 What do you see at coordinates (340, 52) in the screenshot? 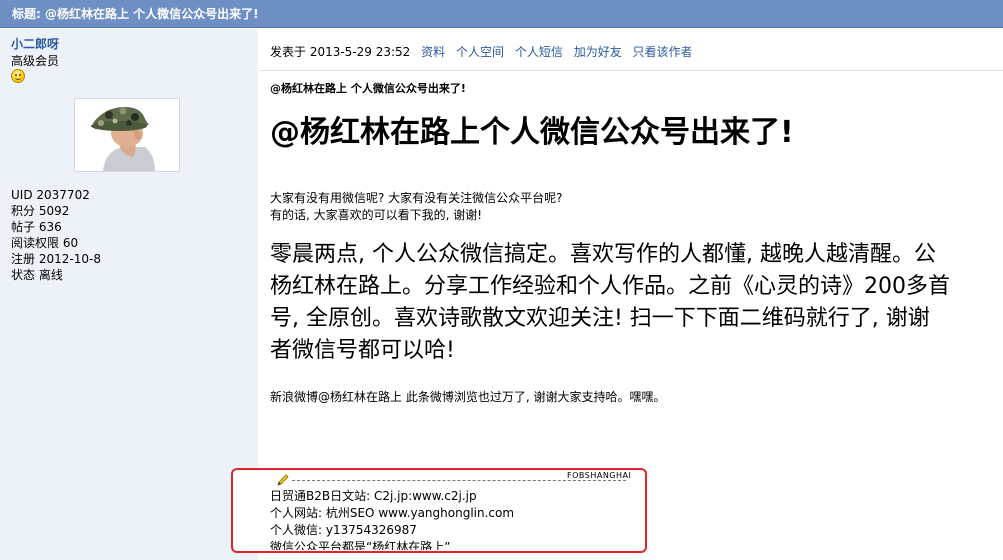
I see `post-timestamp: 发表于 2013-5-29 23:52` at bounding box center [340, 52].